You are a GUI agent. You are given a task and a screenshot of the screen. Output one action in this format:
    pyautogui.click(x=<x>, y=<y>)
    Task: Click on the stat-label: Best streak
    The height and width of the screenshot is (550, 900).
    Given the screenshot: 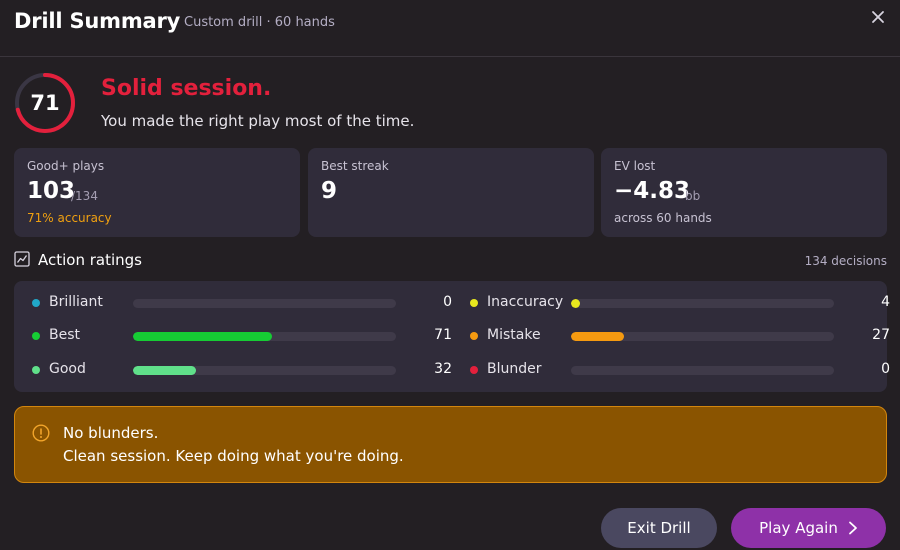 What is the action you would take?
    pyautogui.click(x=355, y=166)
    